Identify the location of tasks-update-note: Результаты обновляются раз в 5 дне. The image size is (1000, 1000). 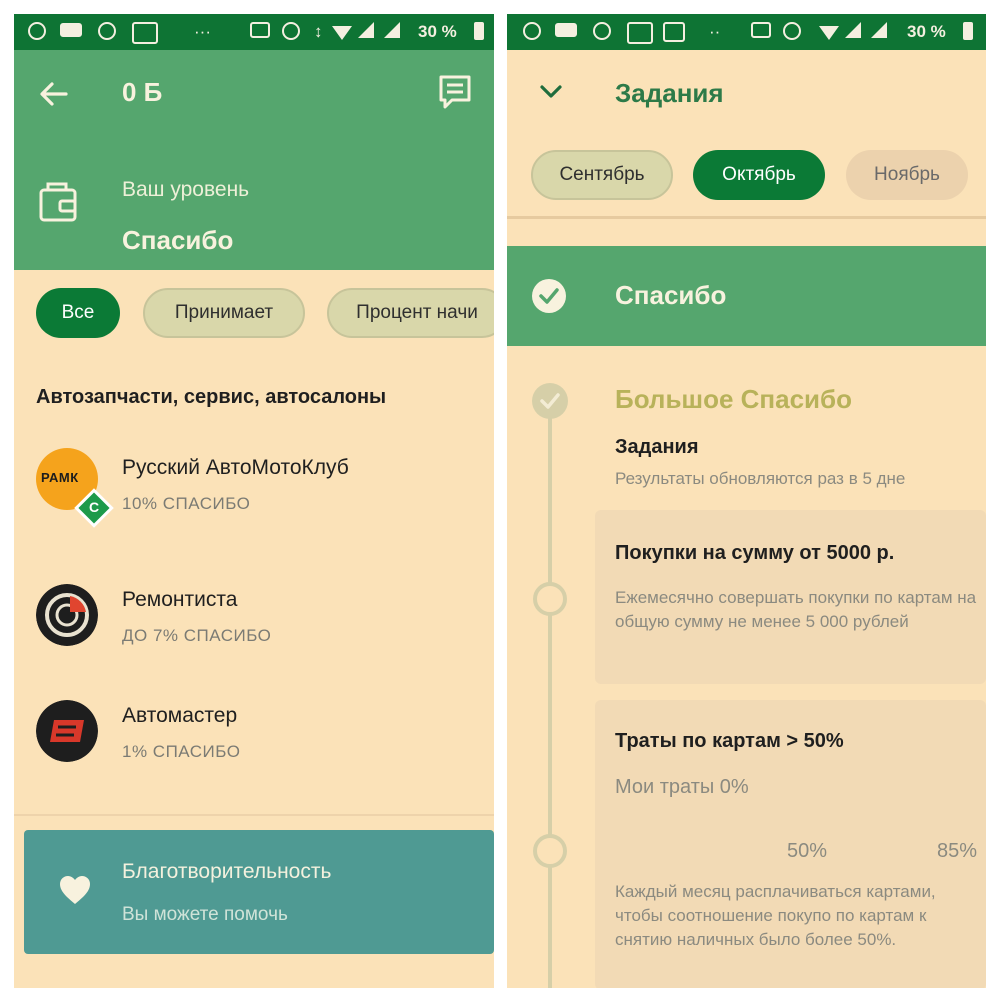
(760, 478).